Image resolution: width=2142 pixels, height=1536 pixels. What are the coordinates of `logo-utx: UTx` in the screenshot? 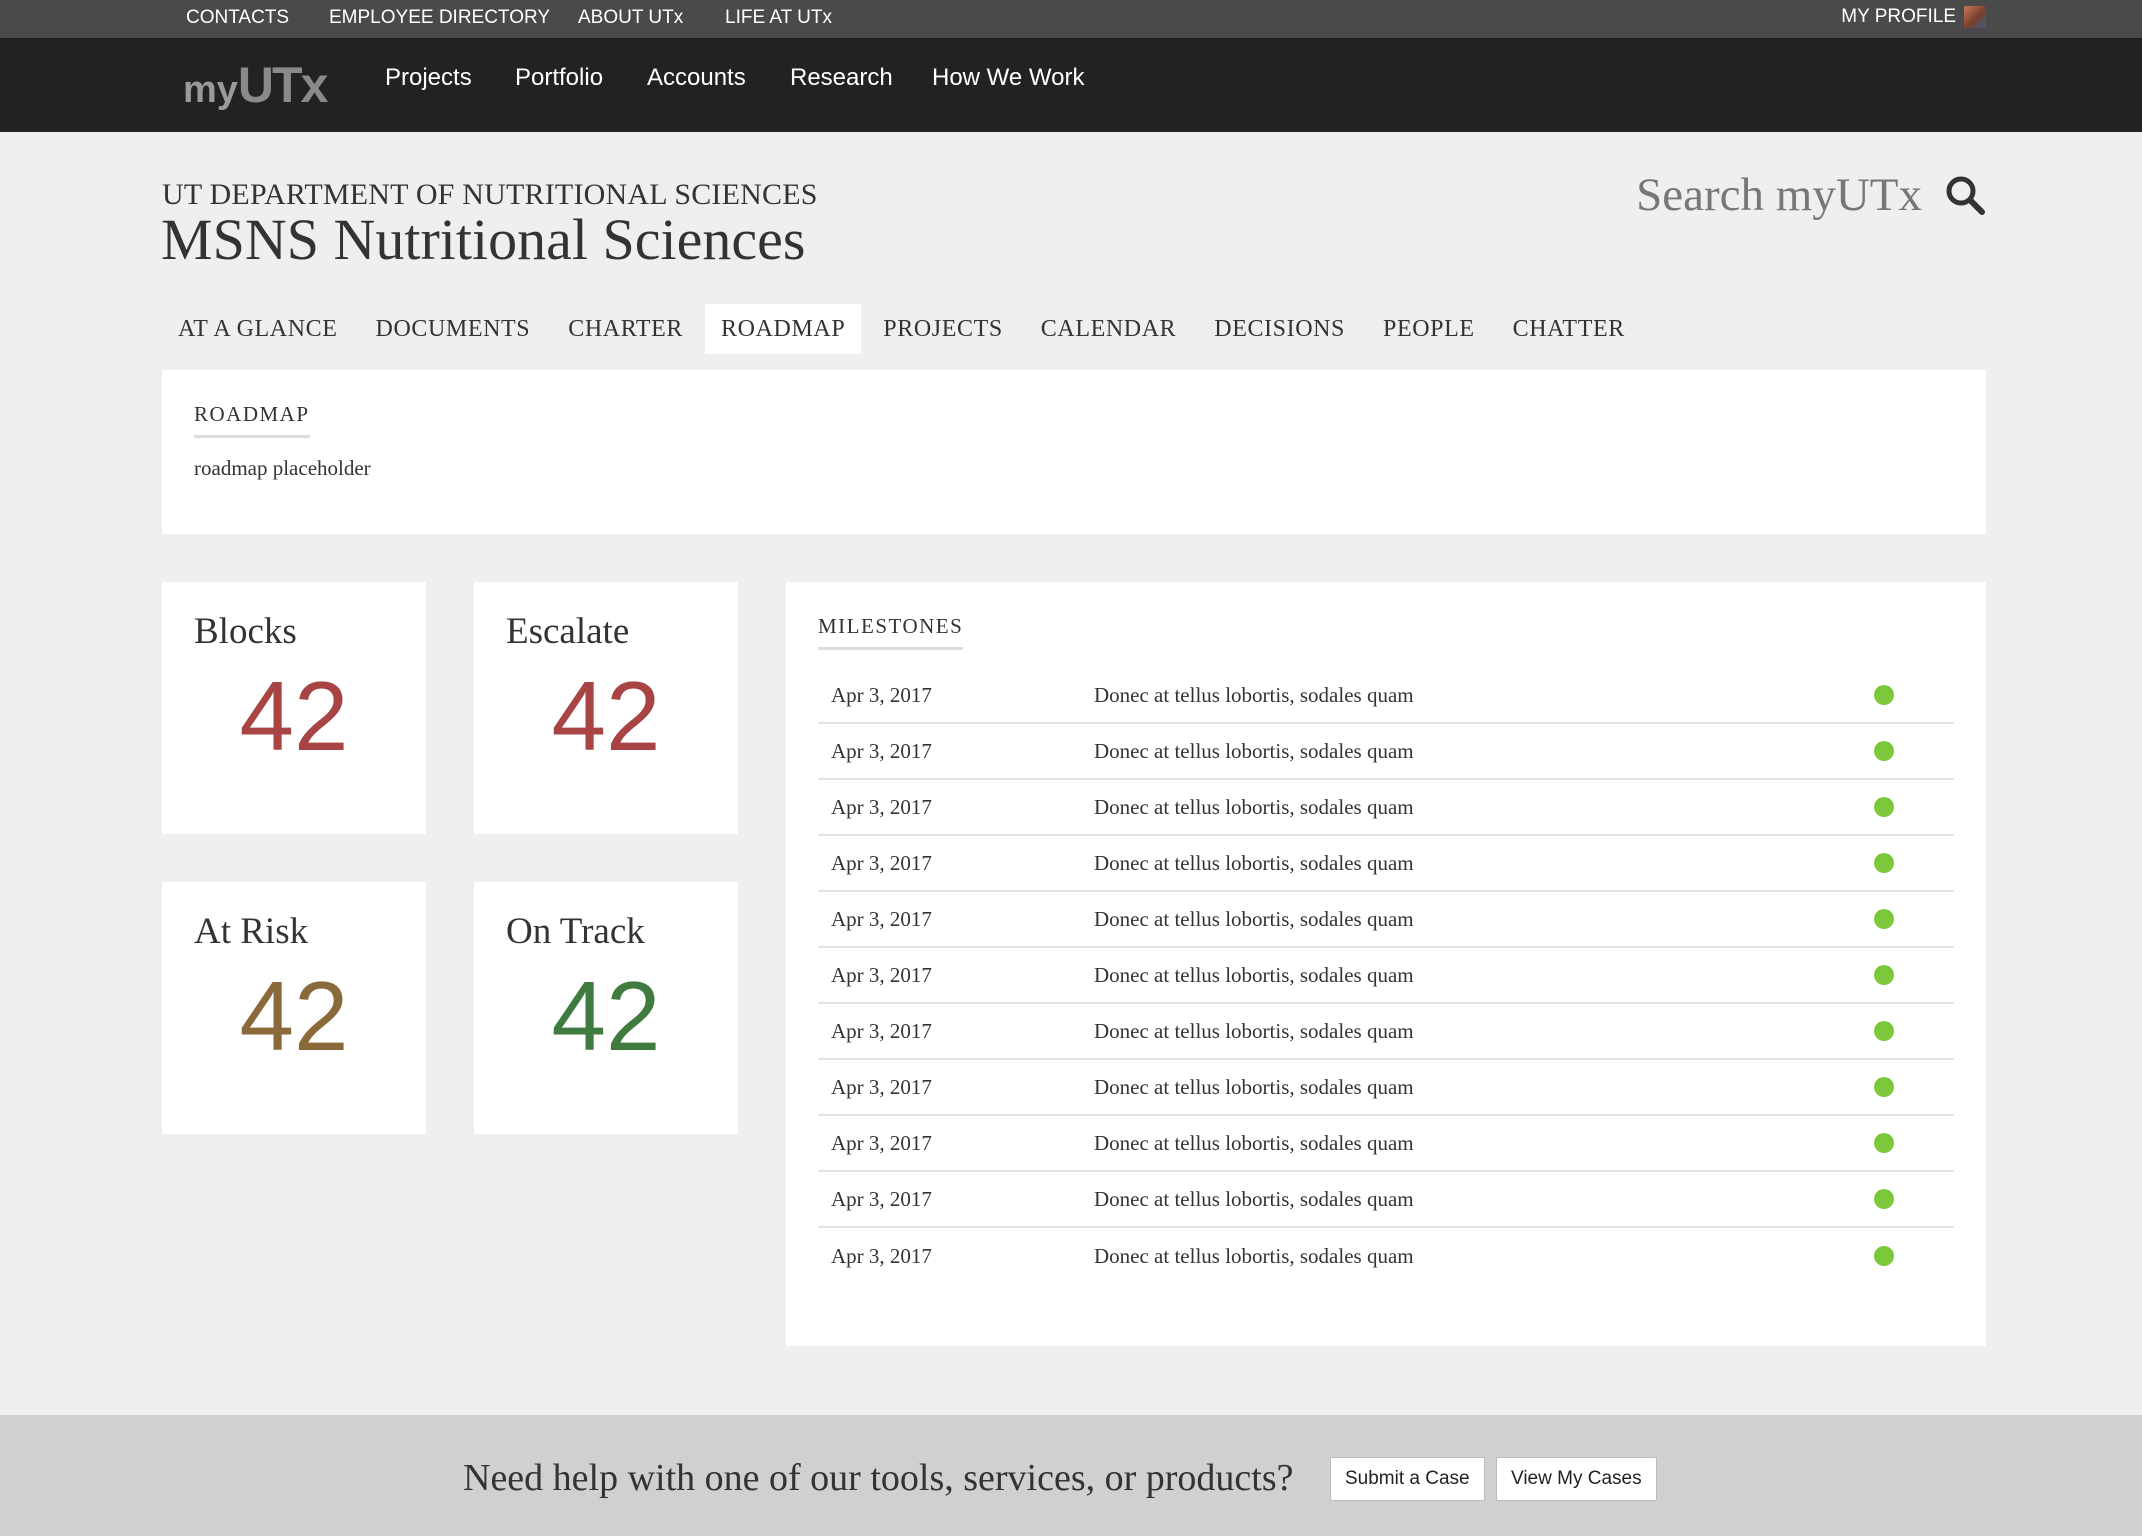 It's located at (282, 85).